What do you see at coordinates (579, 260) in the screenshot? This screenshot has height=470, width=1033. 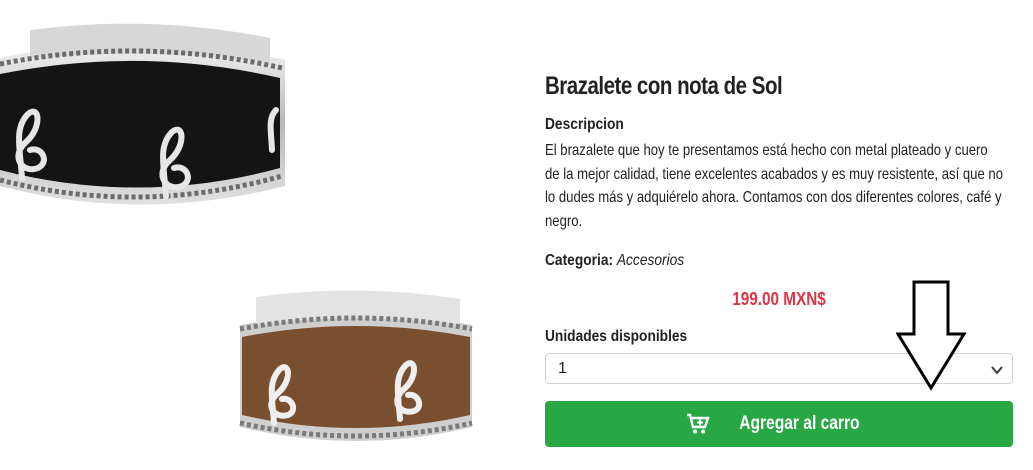 I see `category-label: Categoria:` at bounding box center [579, 260].